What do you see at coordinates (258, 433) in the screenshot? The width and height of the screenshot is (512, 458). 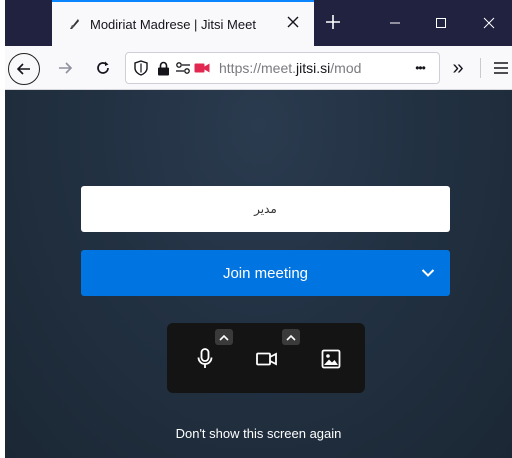 I see `dont-show-again-link: Don't show this screen again` at bounding box center [258, 433].